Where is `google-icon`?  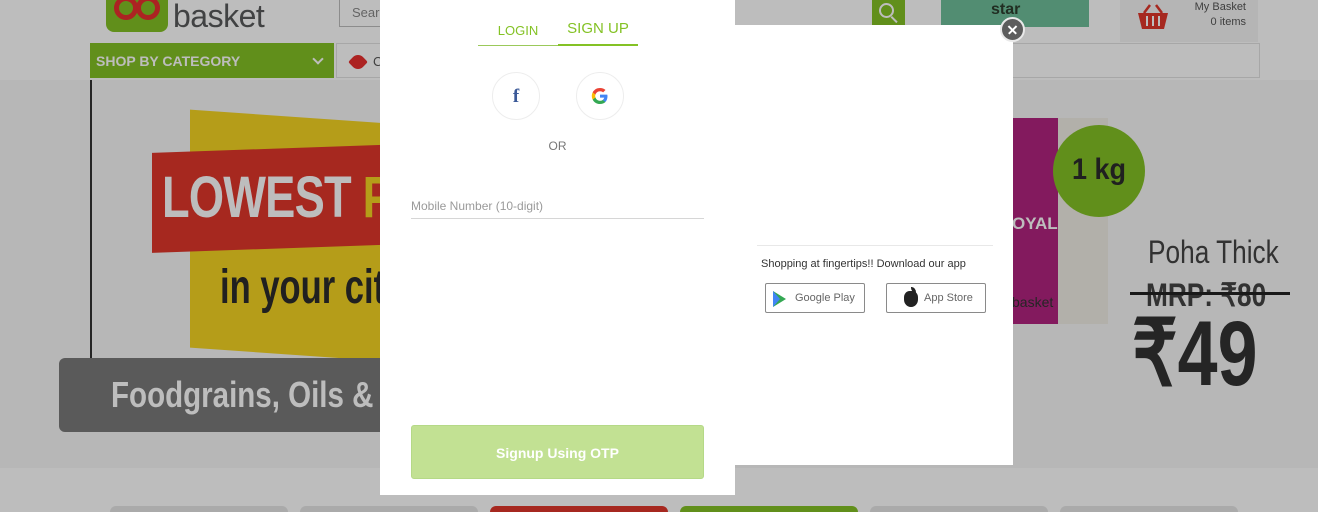
google-icon is located at coordinates (599, 96).